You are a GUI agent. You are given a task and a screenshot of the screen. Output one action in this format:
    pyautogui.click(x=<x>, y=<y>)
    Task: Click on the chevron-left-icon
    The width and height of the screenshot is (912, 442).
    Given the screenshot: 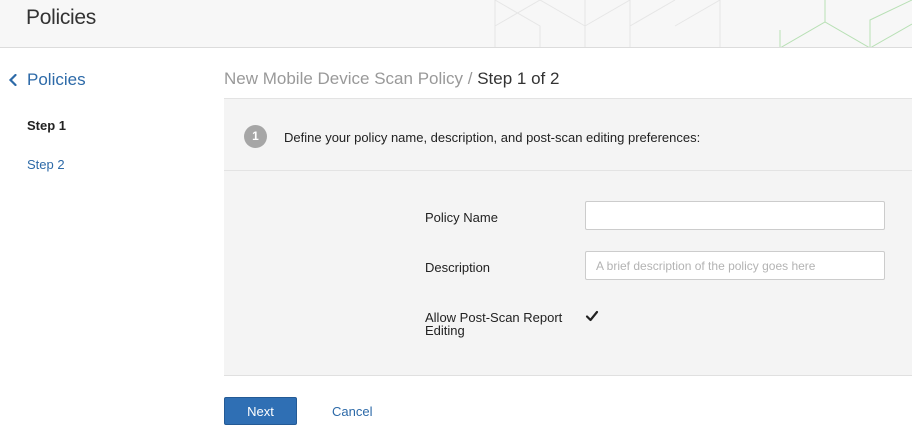 What is the action you would take?
    pyautogui.click(x=12, y=80)
    